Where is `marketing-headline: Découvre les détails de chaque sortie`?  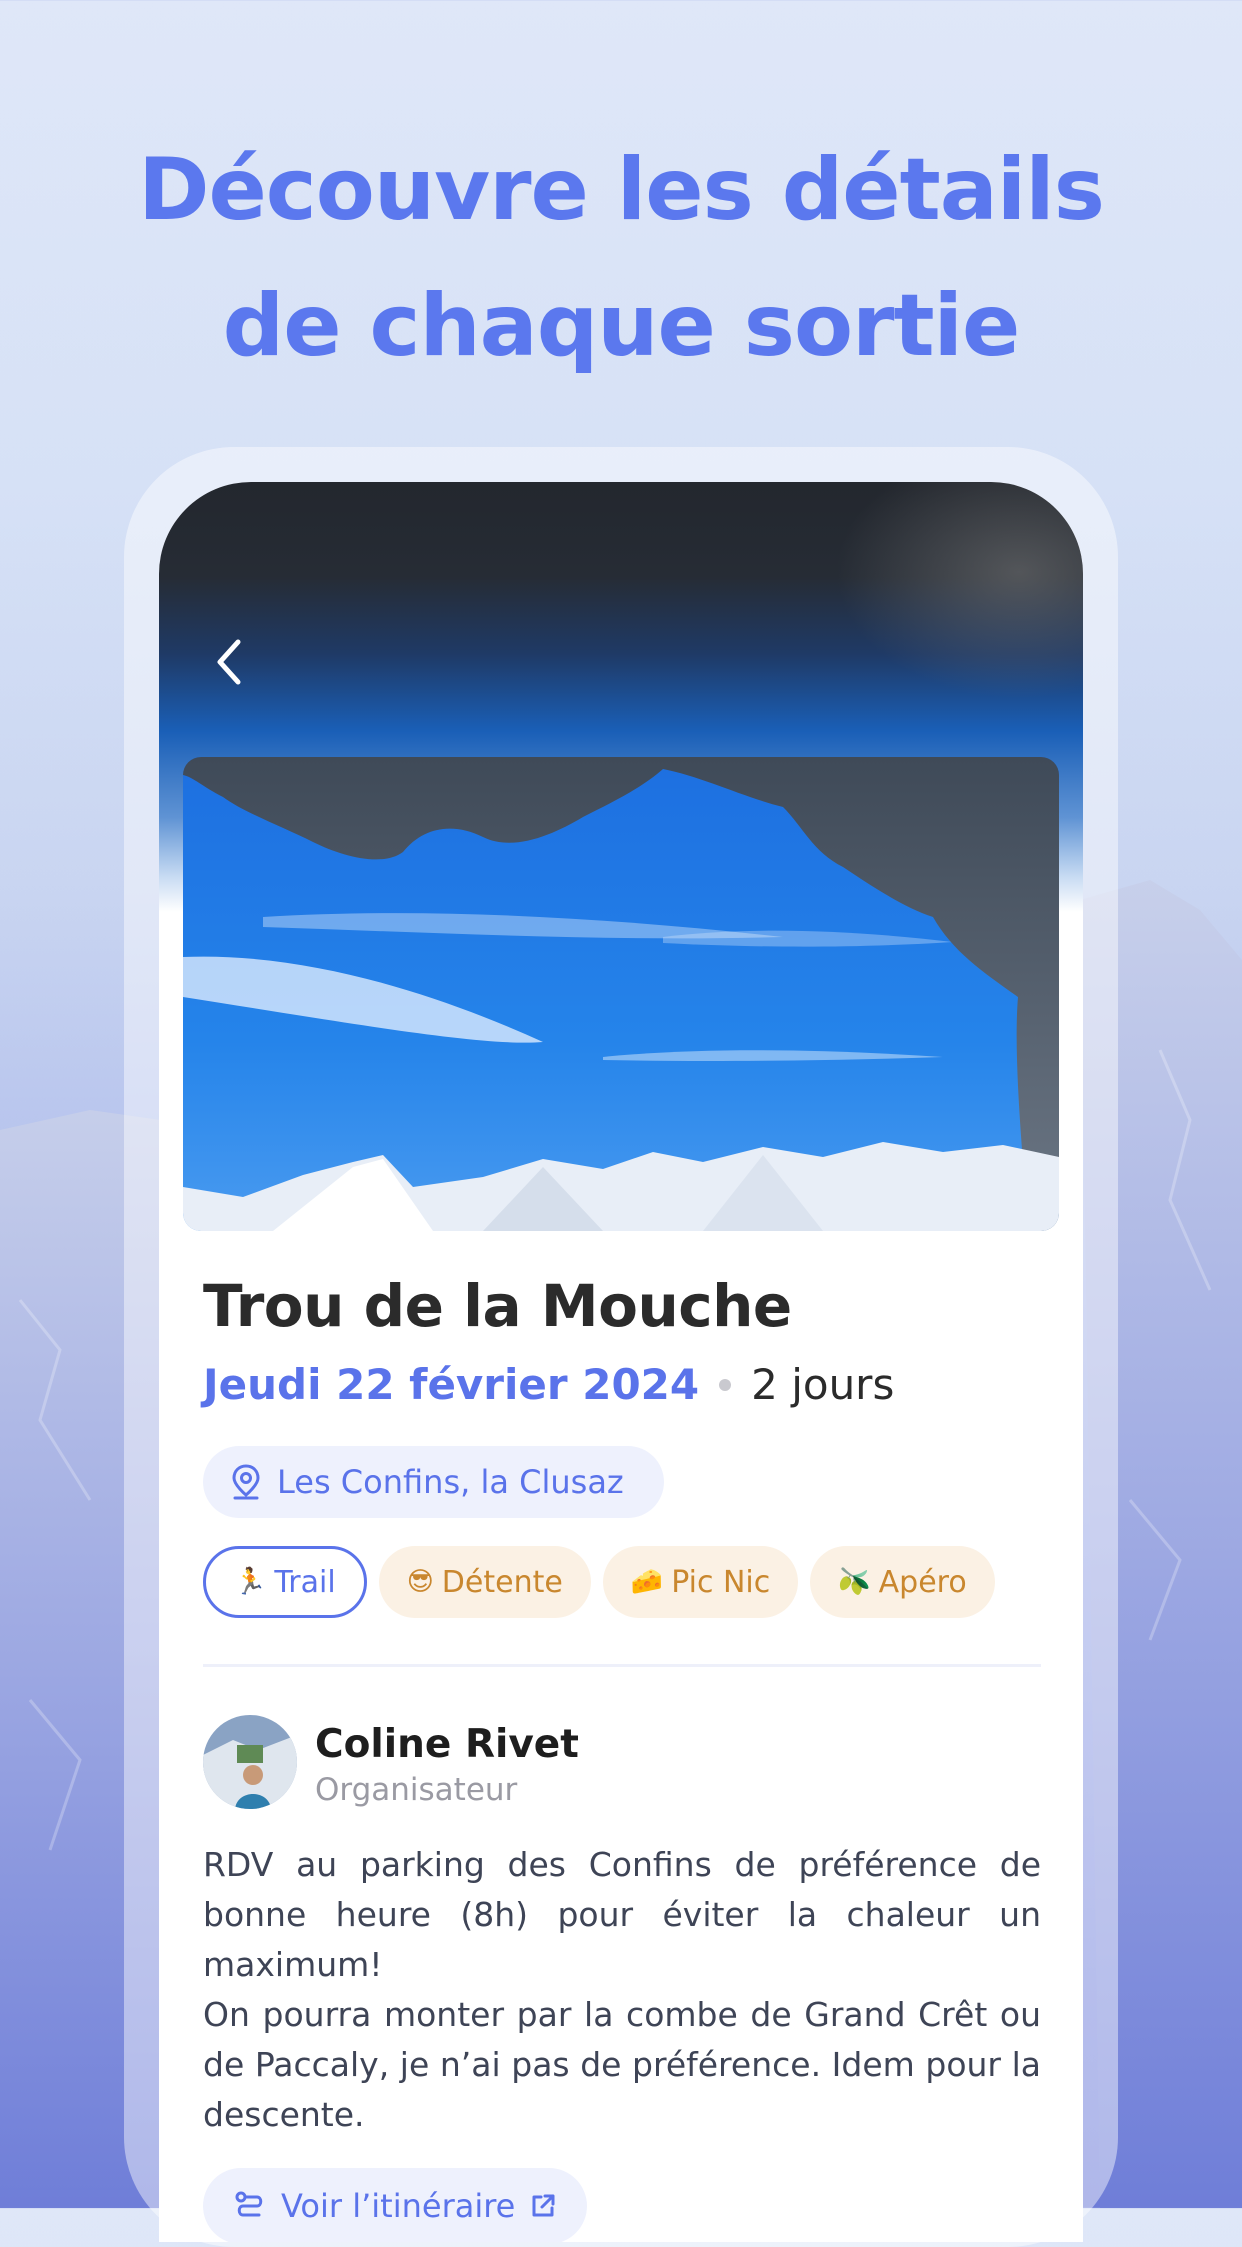
marketing-headline: Découvre les détails de chaque sortie is located at coordinates (621, 258).